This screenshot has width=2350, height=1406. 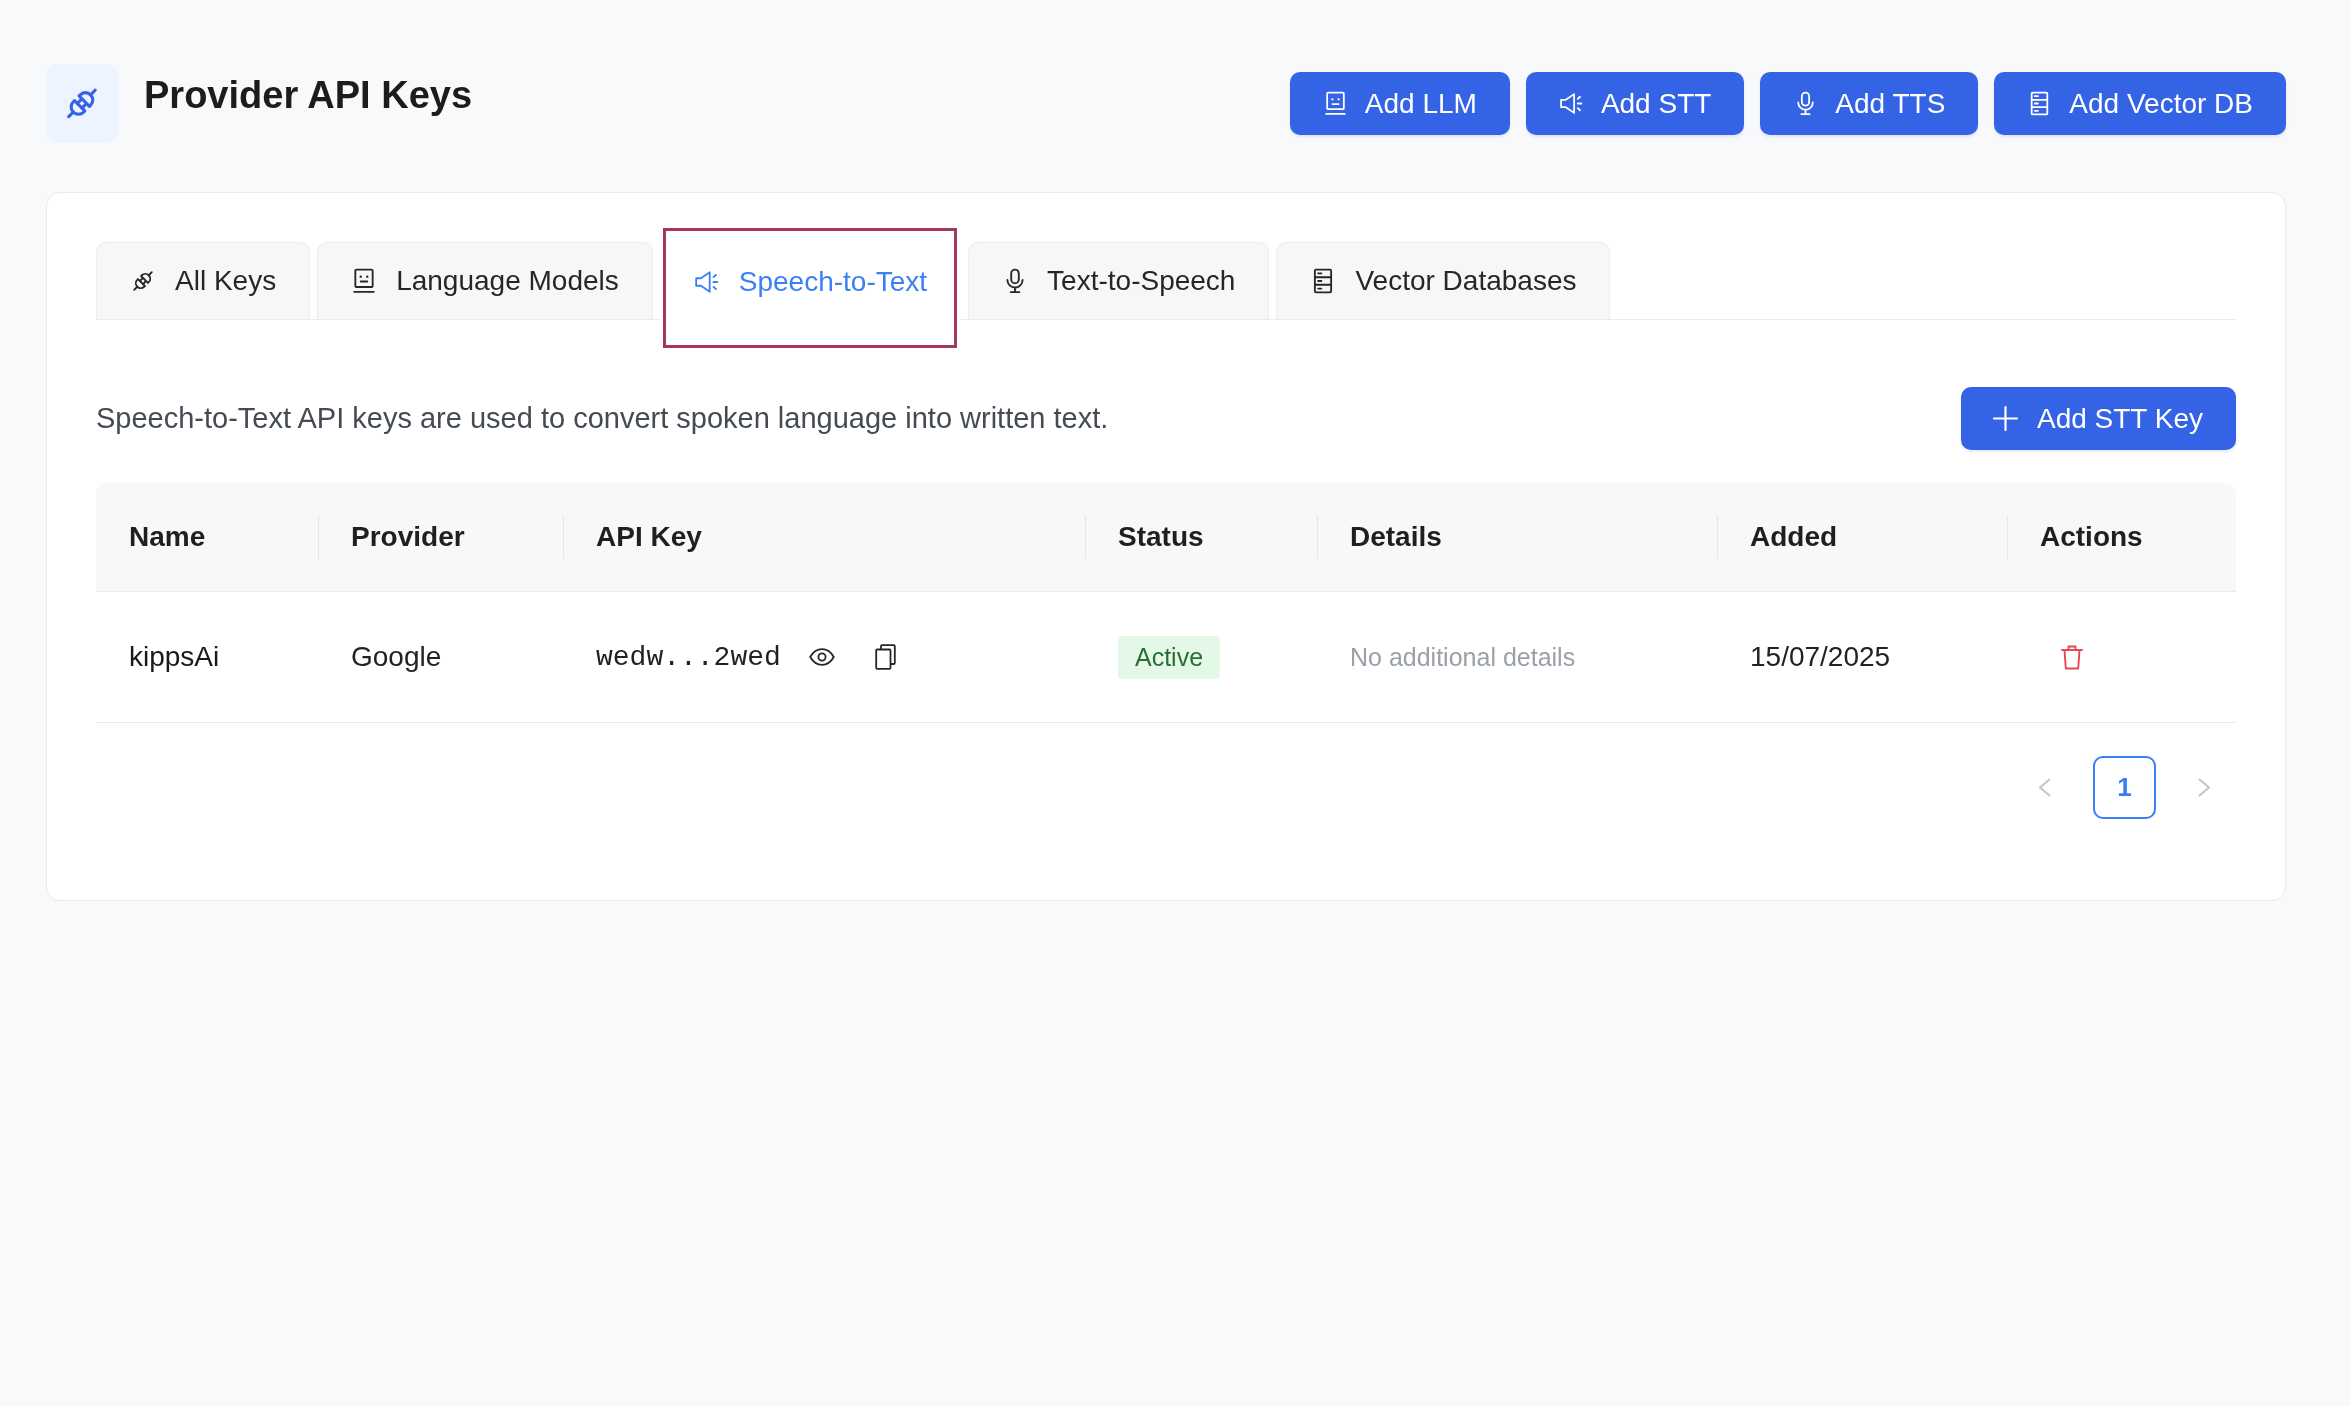 What do you see at coordinates (1119, 280) in the screenshot?
I see `tab: Text-to-Speech` at bounding box center [1119, 280].